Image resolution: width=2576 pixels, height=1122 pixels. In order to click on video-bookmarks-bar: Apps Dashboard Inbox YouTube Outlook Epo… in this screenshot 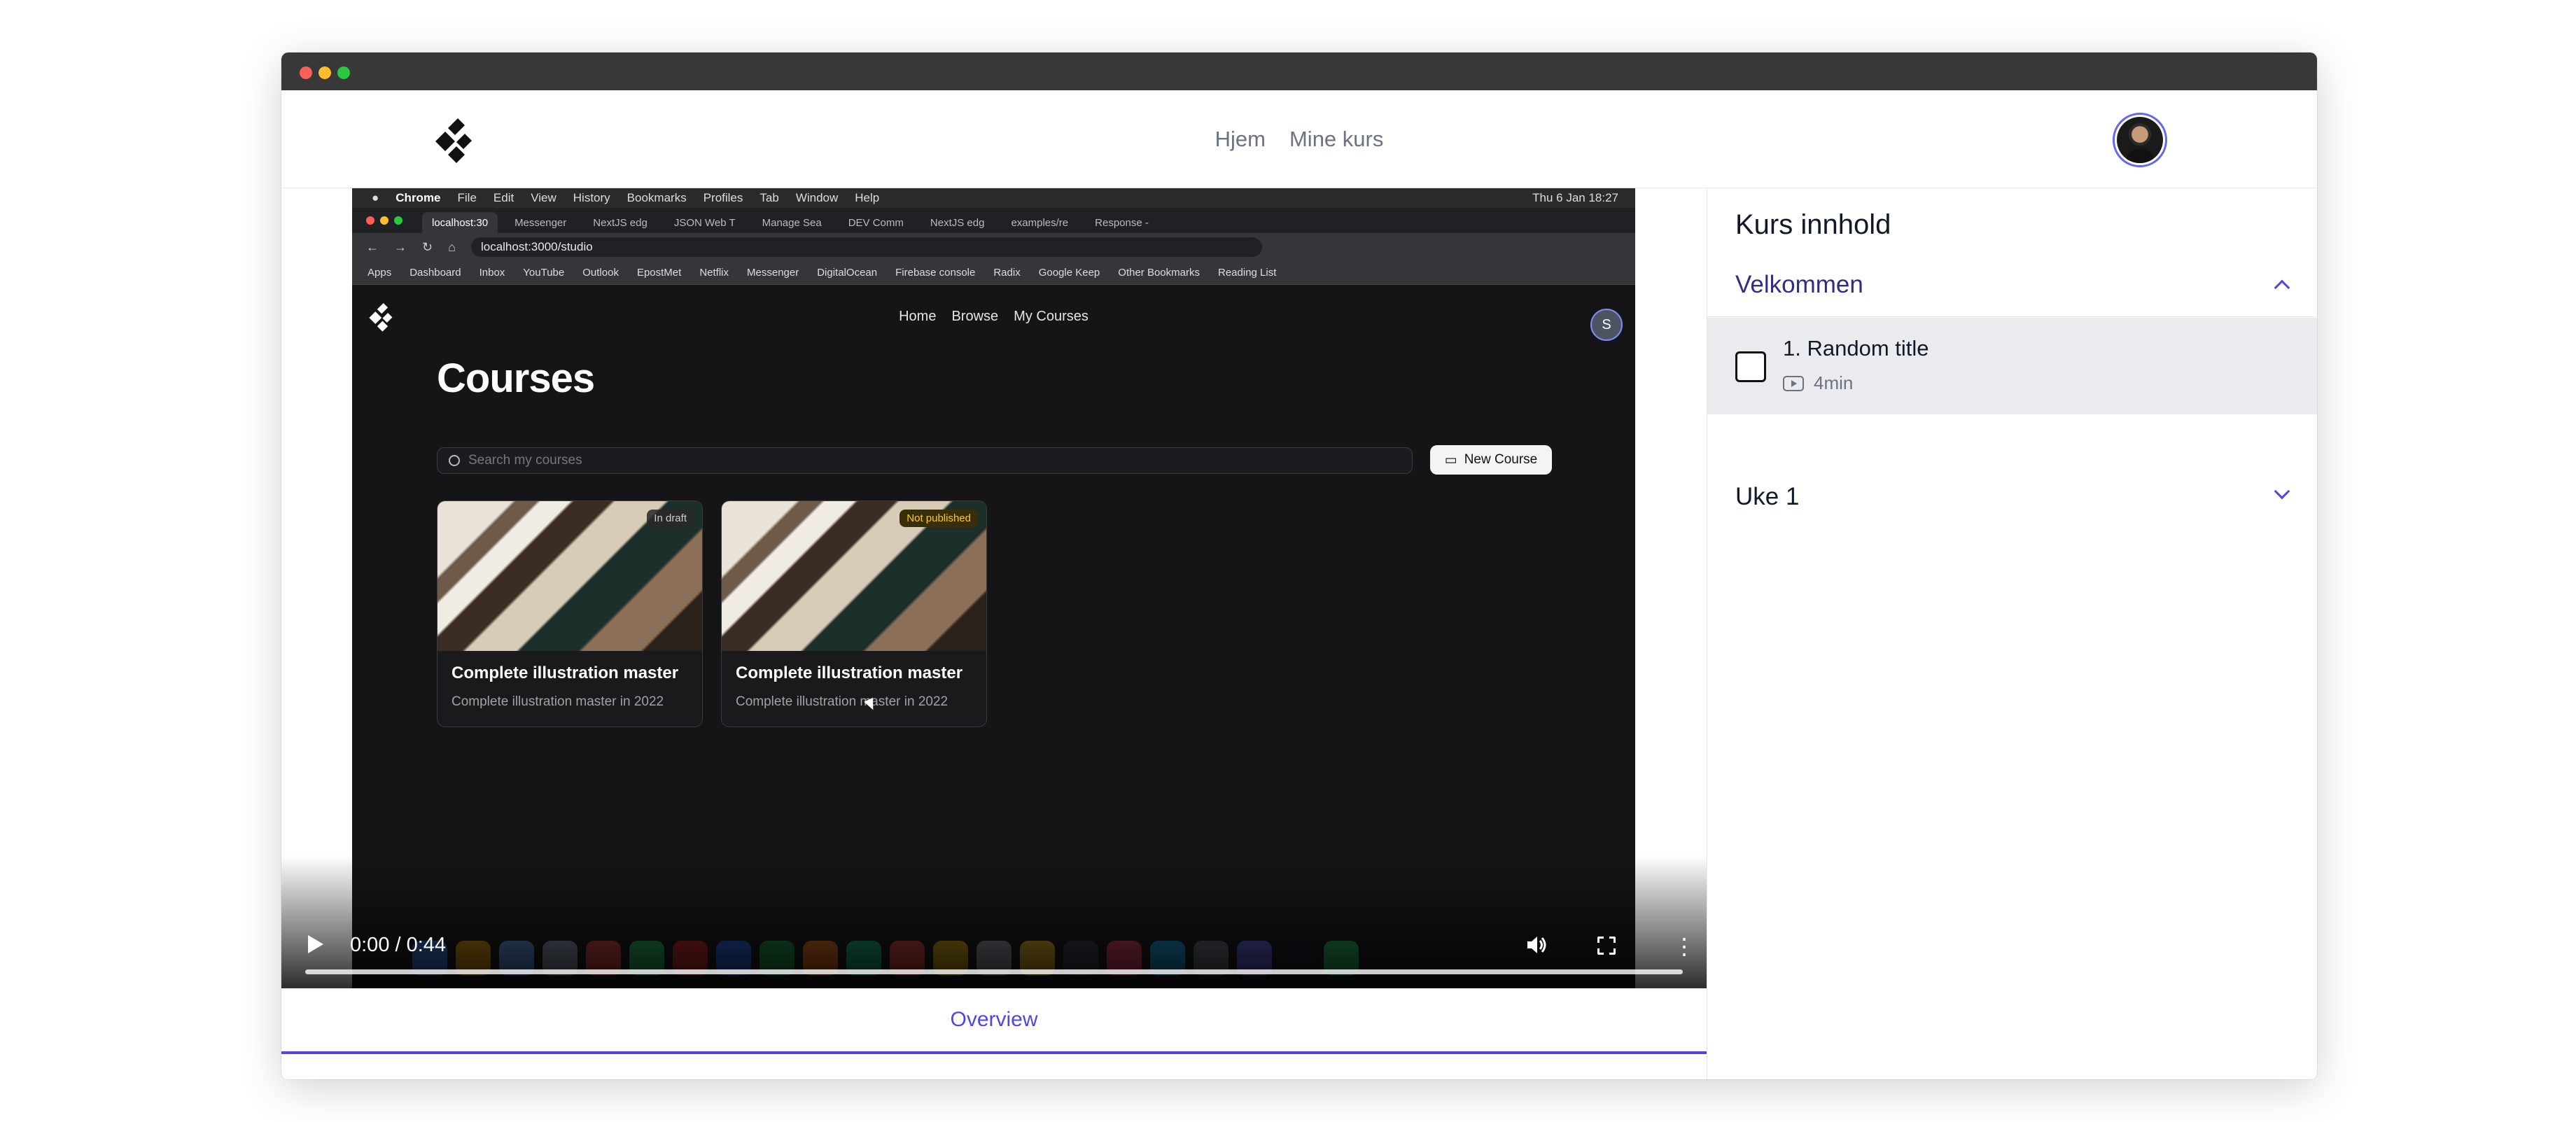, I will do `click(993, 273)`.